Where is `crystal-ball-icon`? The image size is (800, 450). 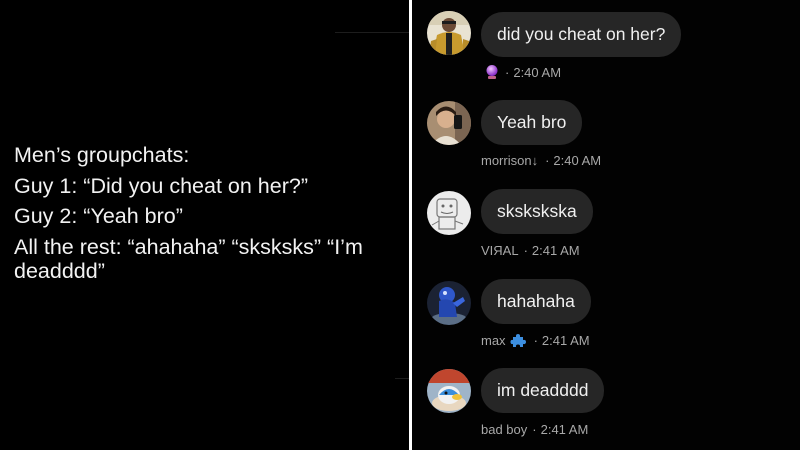 crystal-ball-icon is located at coordinates (492, 72).